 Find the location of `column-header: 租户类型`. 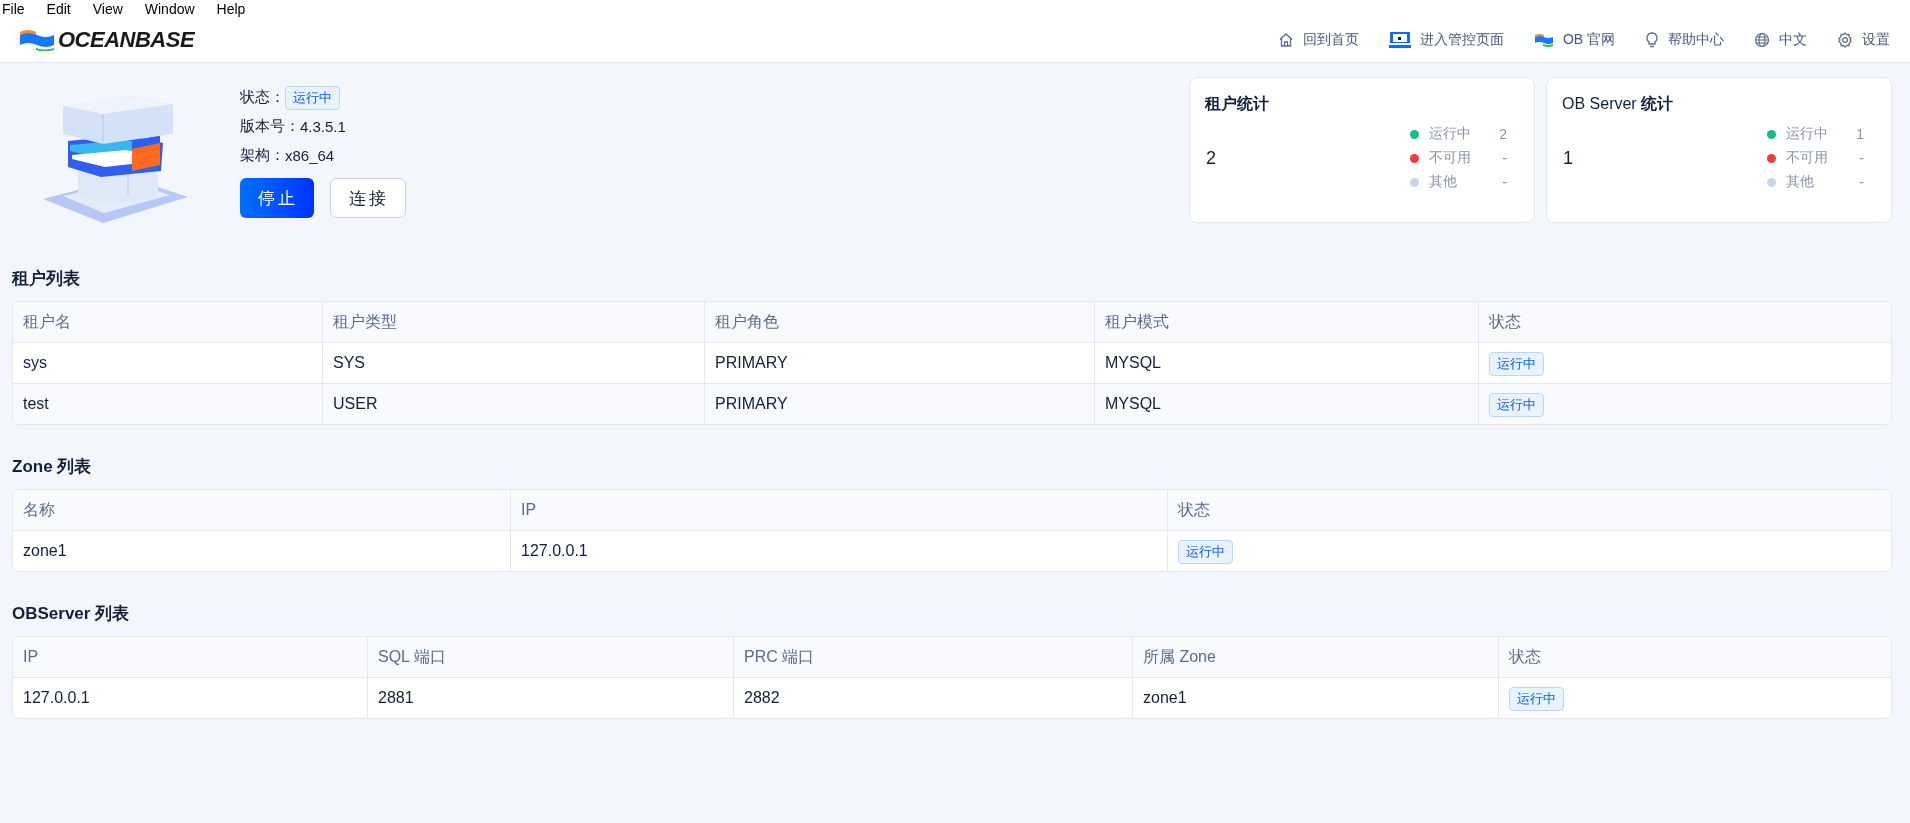

column-header: 租户类型 is located at coordinates (514, 322).